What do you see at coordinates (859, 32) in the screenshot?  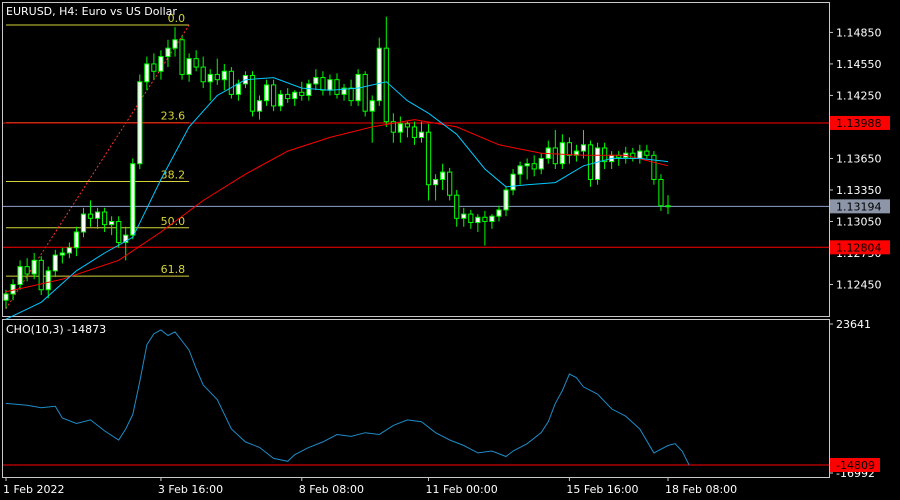 I see `price-tick-label: 1.14850` at bounding box center [859, 32].